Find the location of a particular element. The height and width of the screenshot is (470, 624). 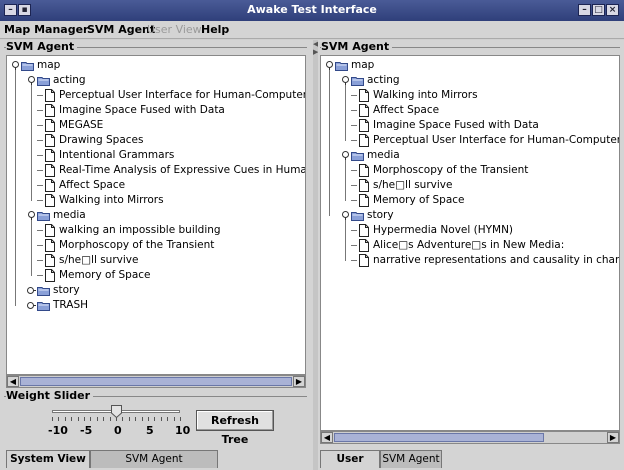

tree-document-node: Drawing Spaces is located at coordinates (156, 140).